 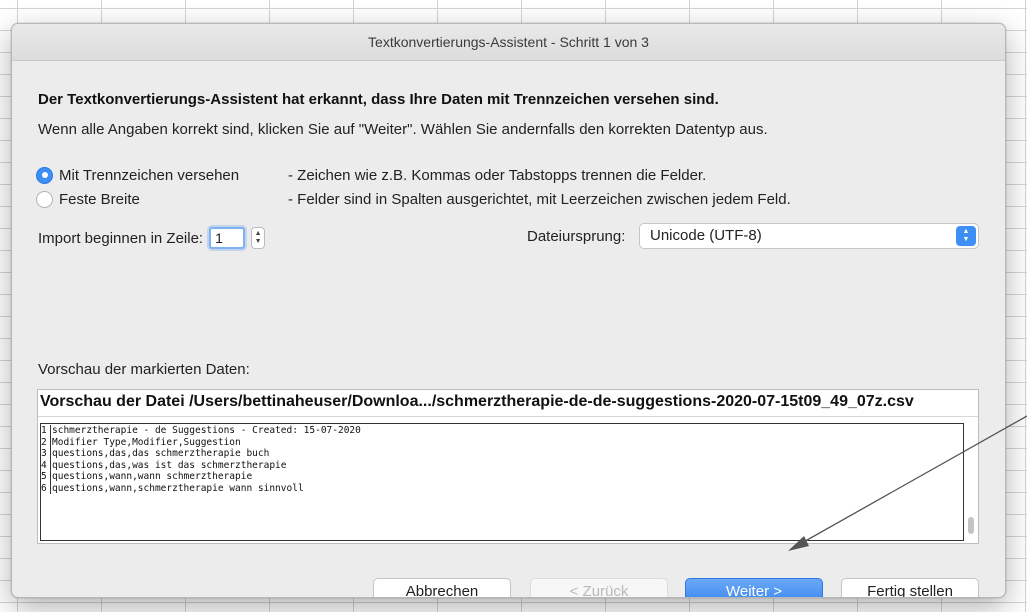 I want to click on cancel-button: Abbrechen, so click(x=442, y=587).